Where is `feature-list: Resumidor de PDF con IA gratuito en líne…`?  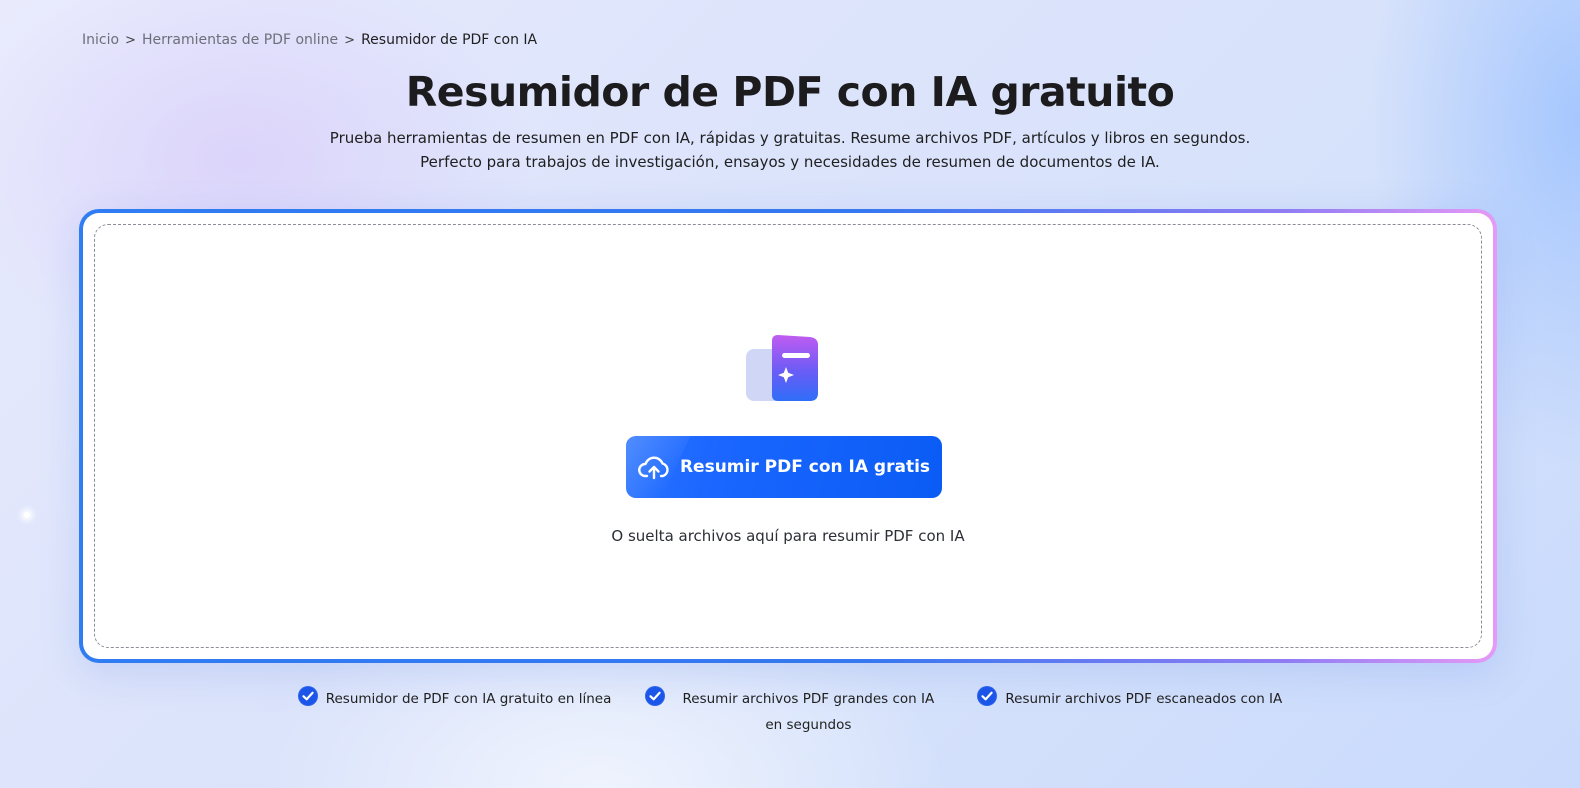
feature-list: Resumidor de PDF con IA gratuito en líne… is located at coordinates (790, 712).